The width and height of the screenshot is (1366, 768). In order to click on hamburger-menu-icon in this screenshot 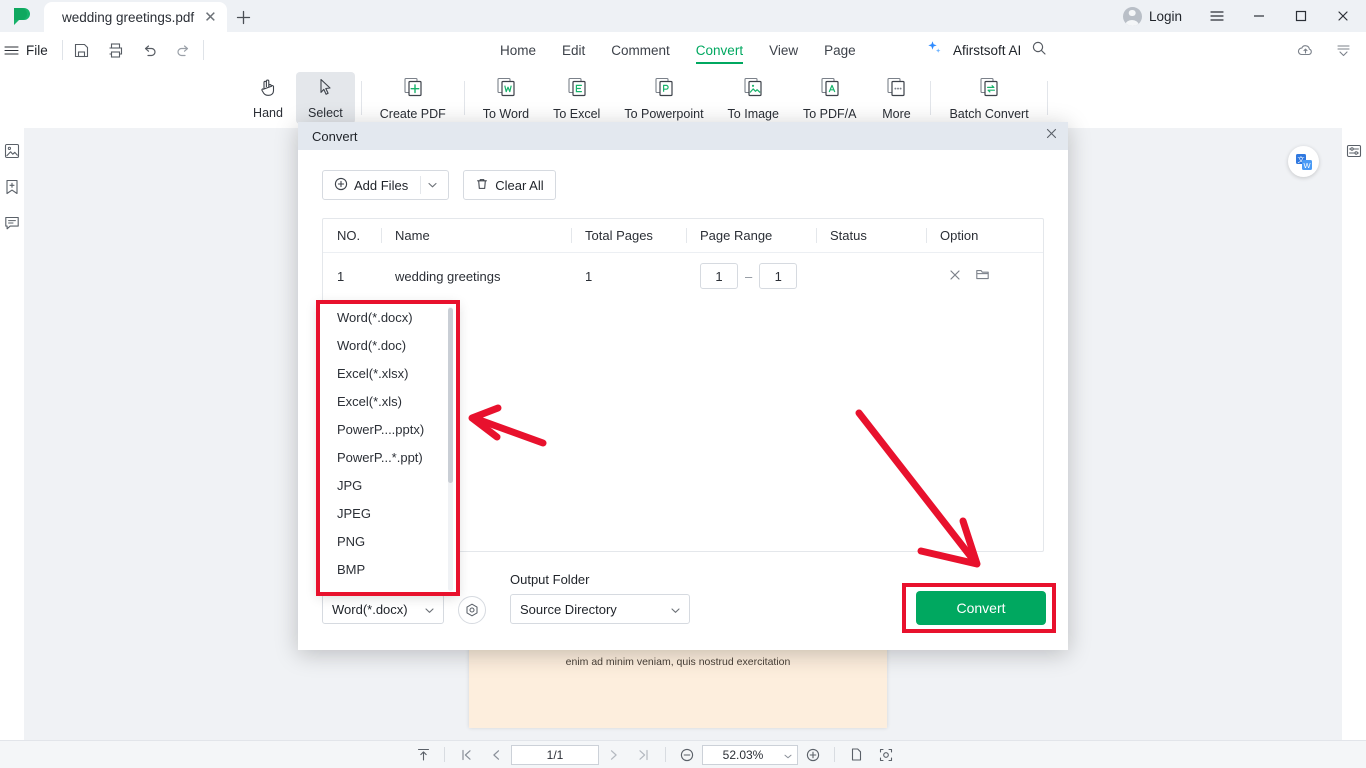, I will do `click(1217, 16)`.